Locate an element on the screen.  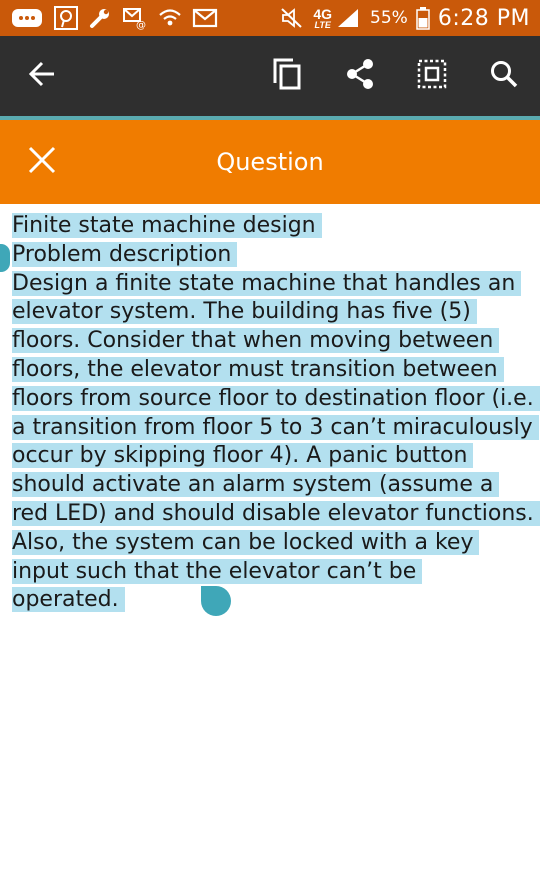
messages-icon is located at coordinates (27, 18).